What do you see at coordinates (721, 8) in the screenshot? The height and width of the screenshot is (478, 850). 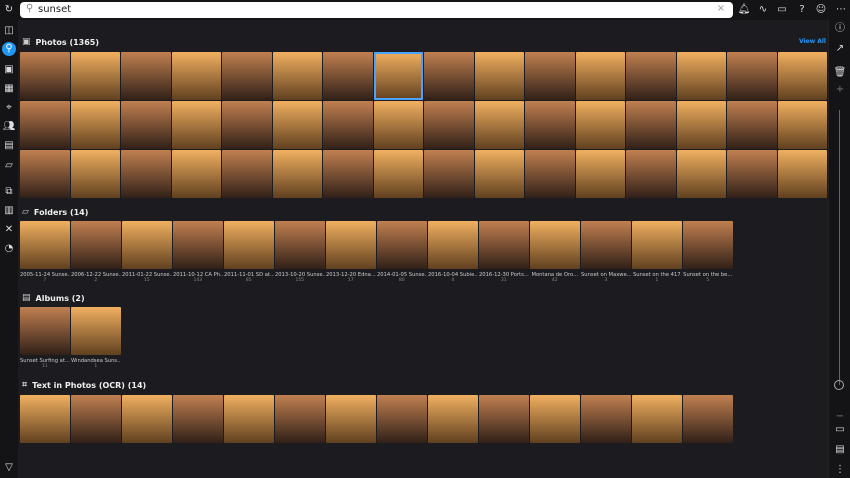 I see `clear-search-button: ×` at bounding box center [721, 8].